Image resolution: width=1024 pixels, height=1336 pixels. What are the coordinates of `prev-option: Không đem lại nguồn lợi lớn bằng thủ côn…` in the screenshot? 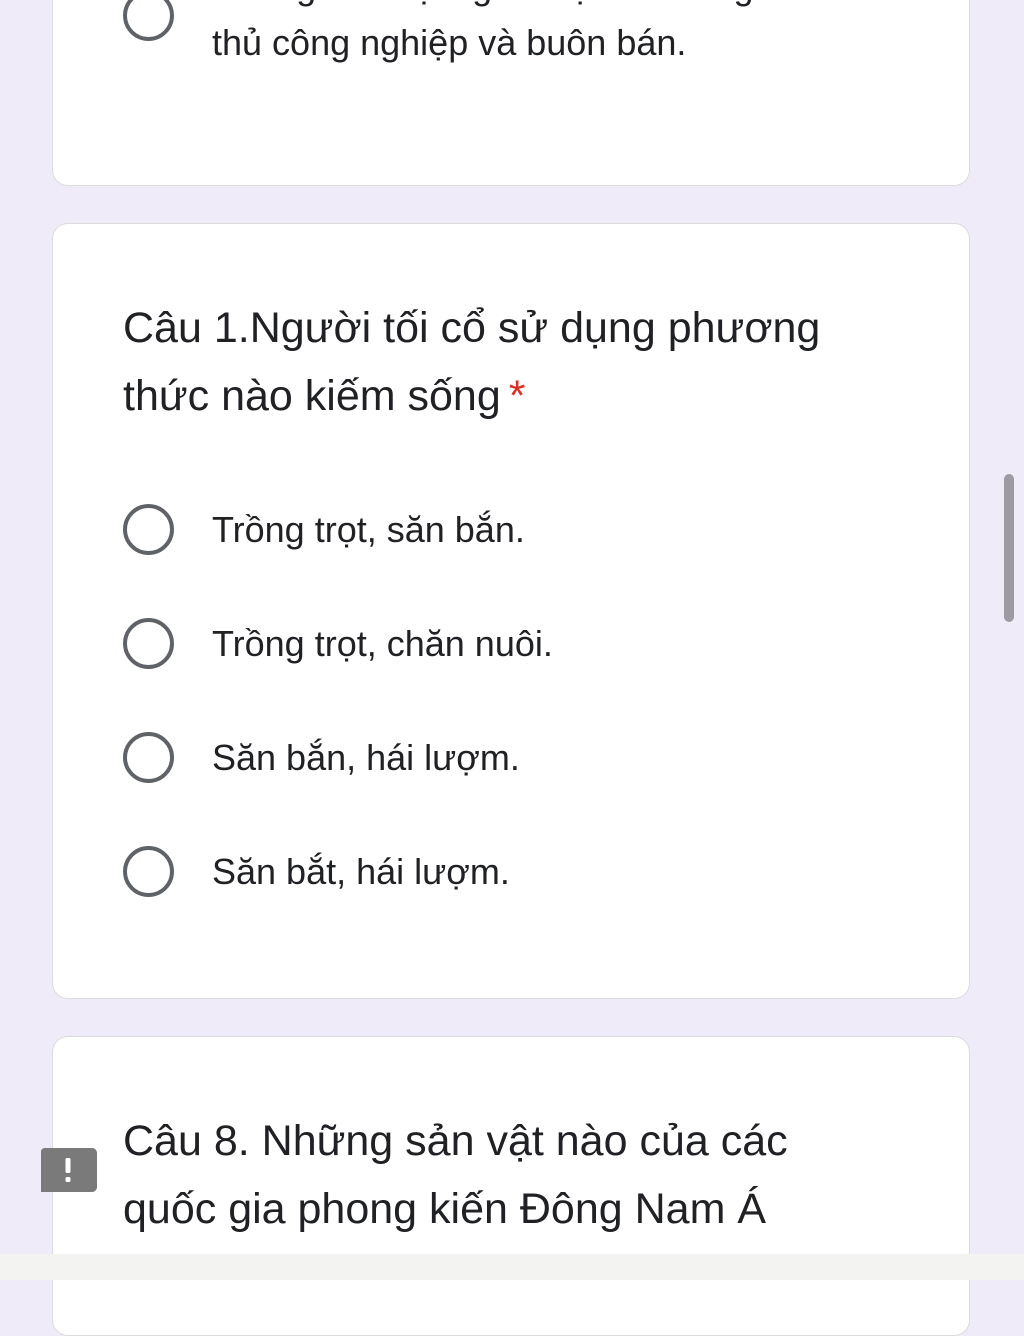 It's located at (526, 35).